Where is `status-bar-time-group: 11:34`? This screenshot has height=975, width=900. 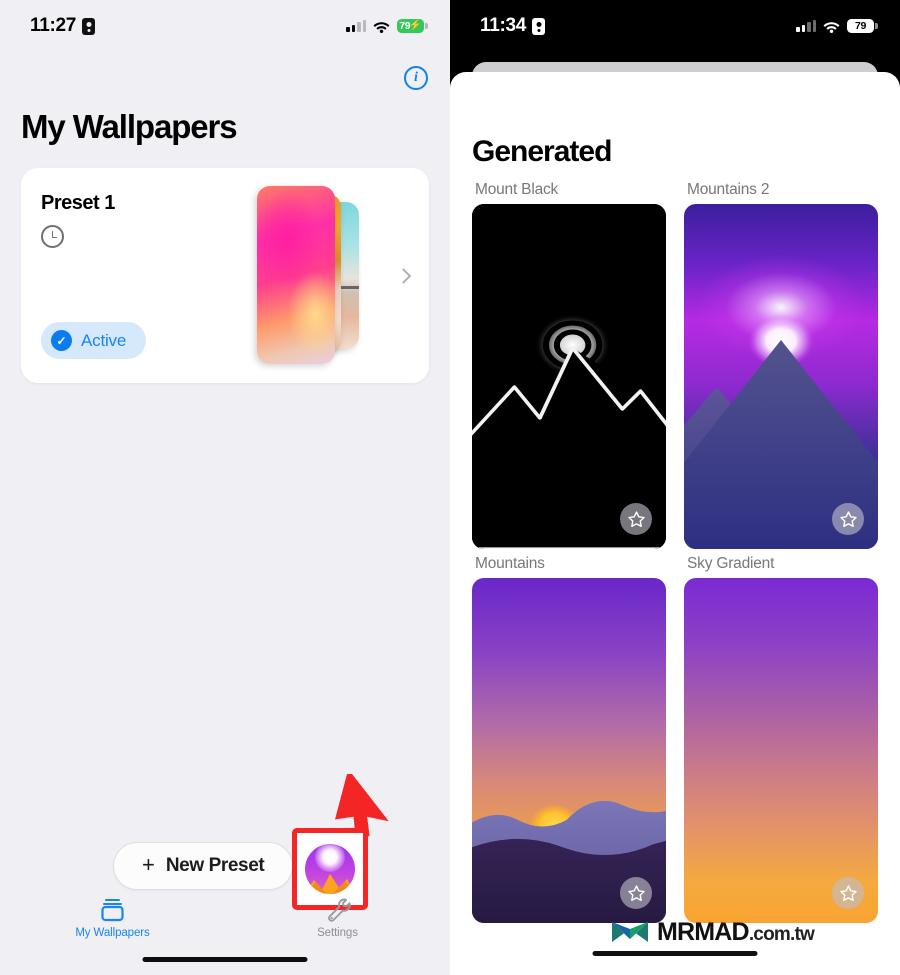 status-bar-time-group: 11:34 is located at coordinates (513, 26).